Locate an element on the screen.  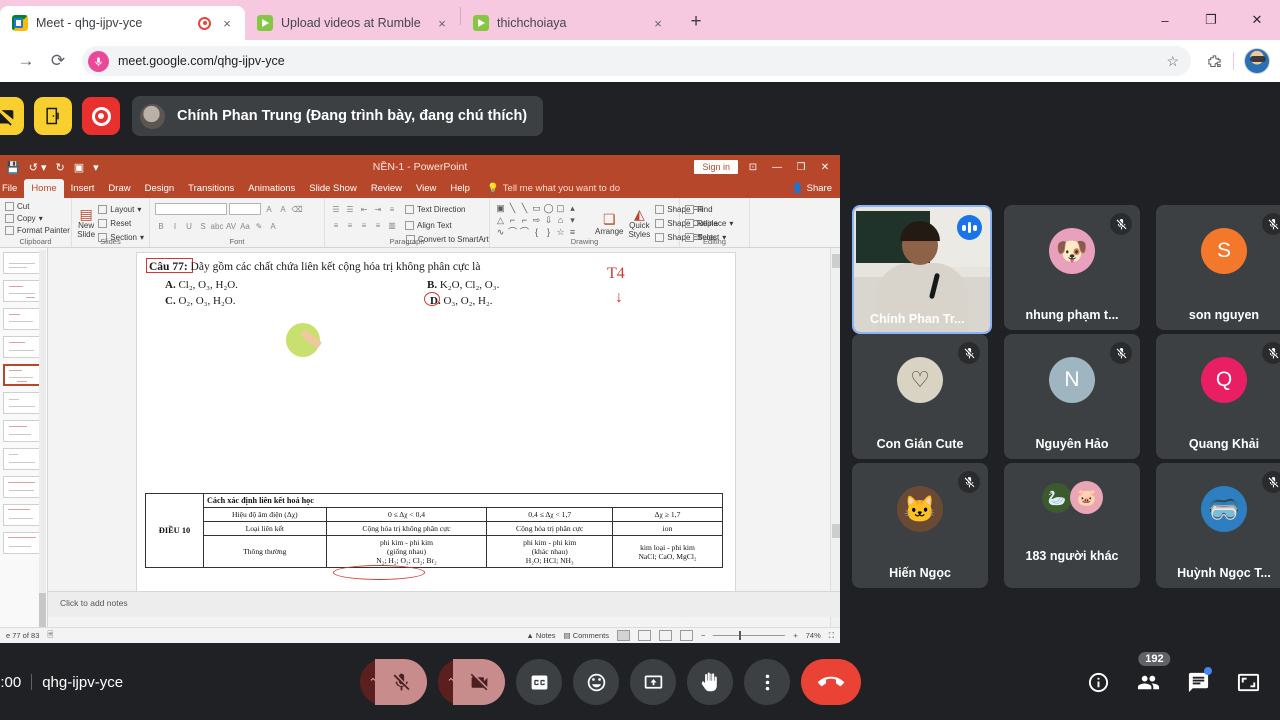
ppt-restore-button: ❐ is located at coordinates (801, 167).